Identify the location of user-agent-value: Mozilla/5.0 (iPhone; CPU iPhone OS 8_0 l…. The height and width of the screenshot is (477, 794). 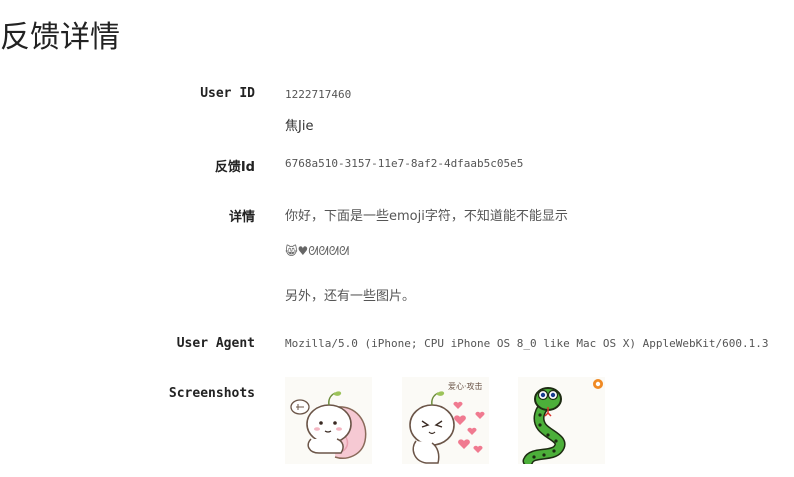
(527, 343).